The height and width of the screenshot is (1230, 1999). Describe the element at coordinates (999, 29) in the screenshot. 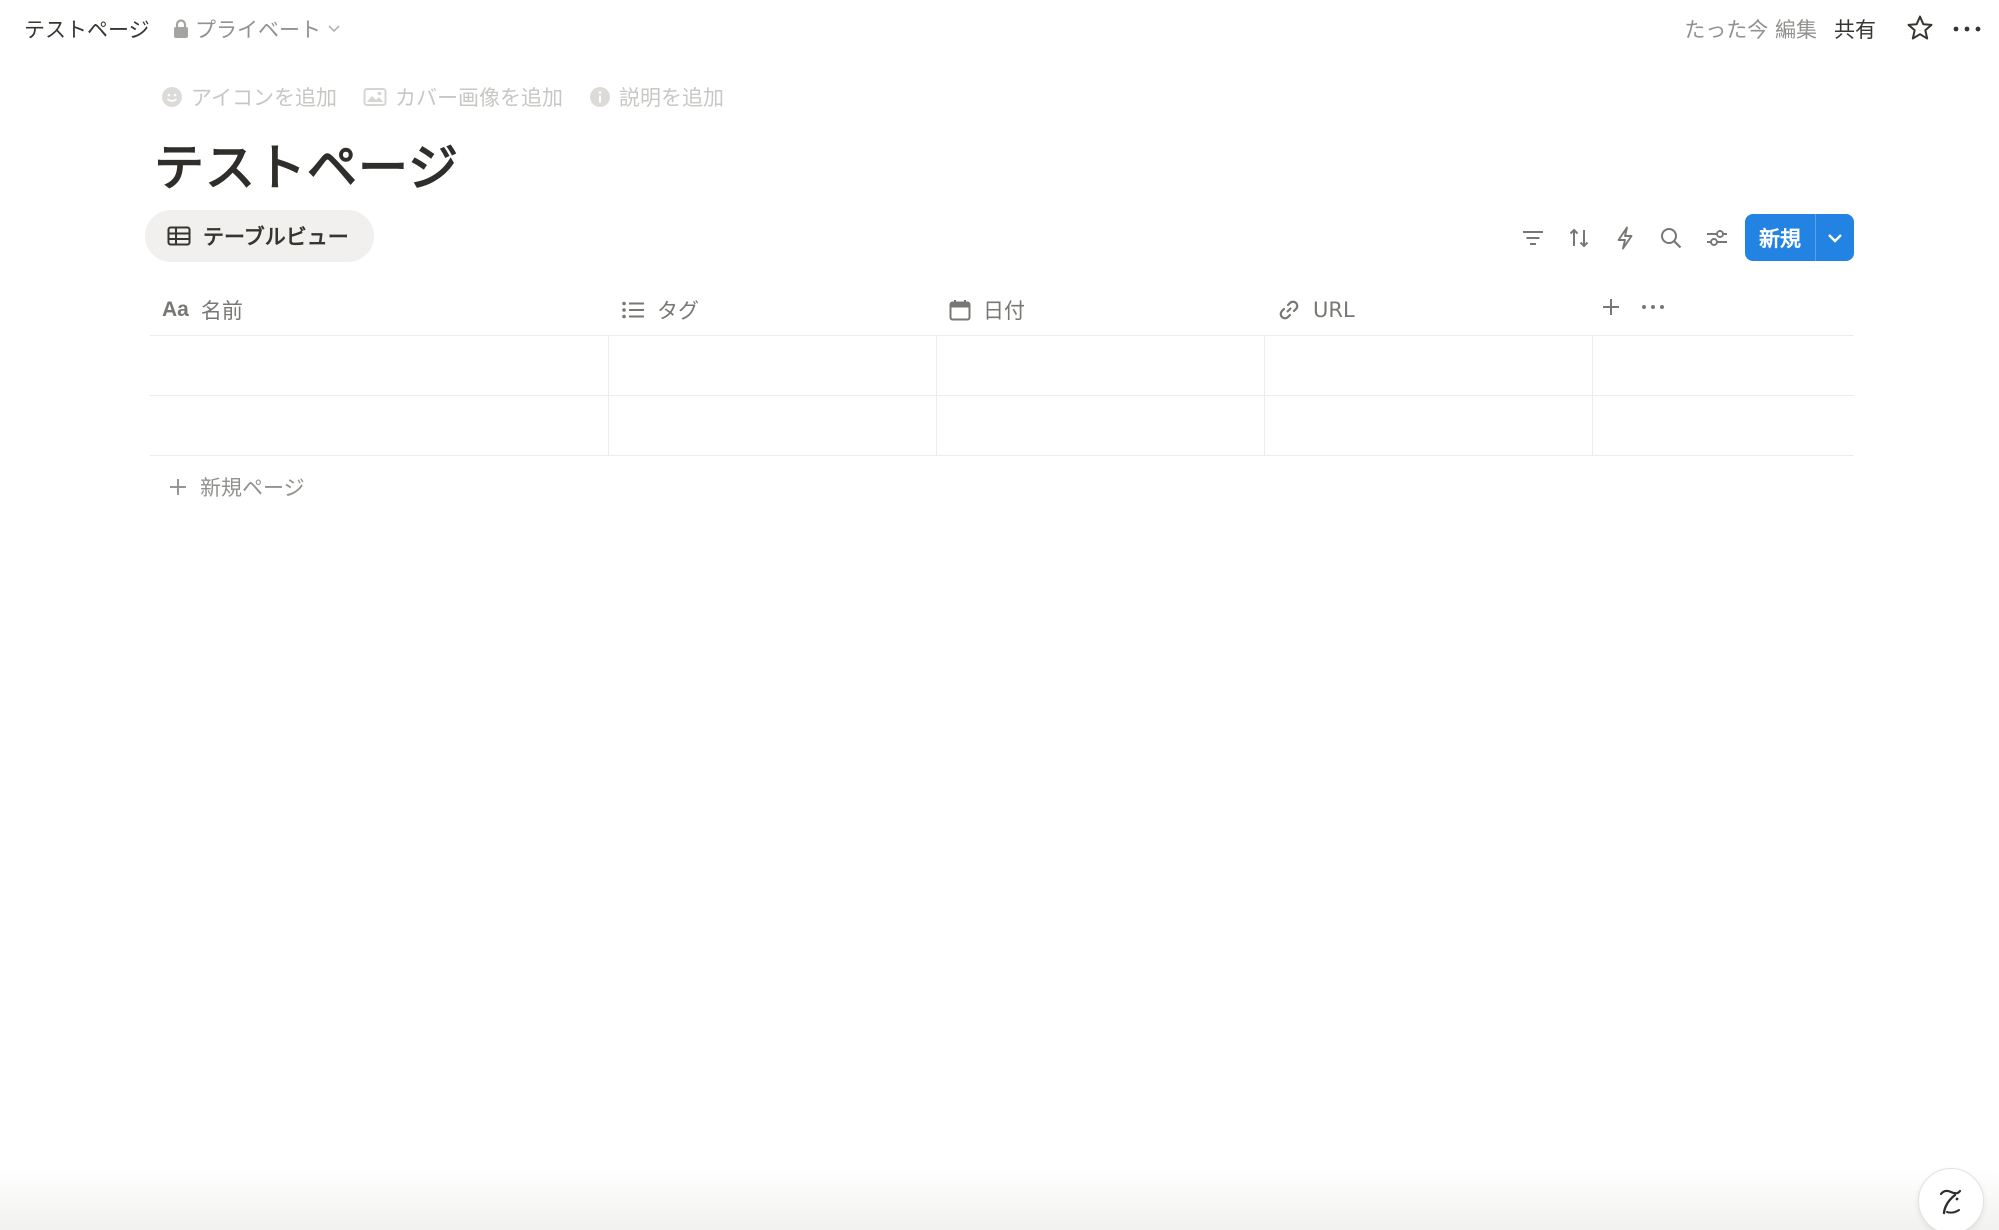

I see `topbar: テストページ プライベート たった今 編集 共有` at that location.